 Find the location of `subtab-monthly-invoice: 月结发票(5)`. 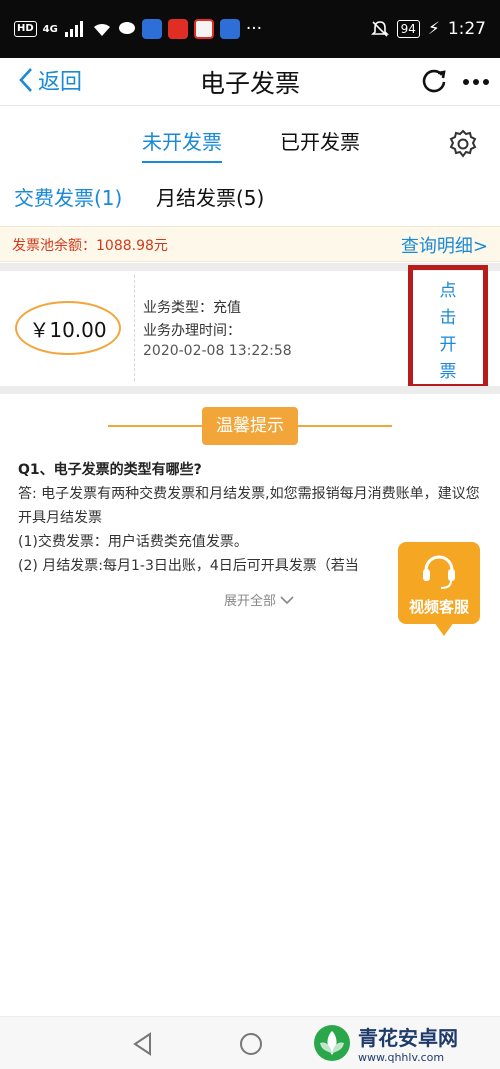

subtab-monthly-invoice: 月结发票(5) is located at coordinates (210, 196).